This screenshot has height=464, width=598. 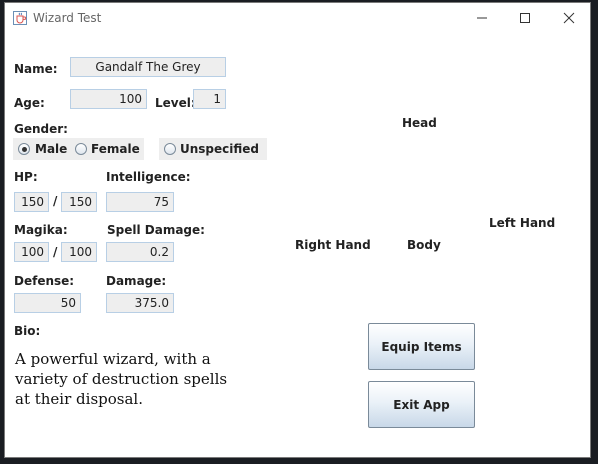 I want to click on maximize-icon, so click(x=525, y=18).